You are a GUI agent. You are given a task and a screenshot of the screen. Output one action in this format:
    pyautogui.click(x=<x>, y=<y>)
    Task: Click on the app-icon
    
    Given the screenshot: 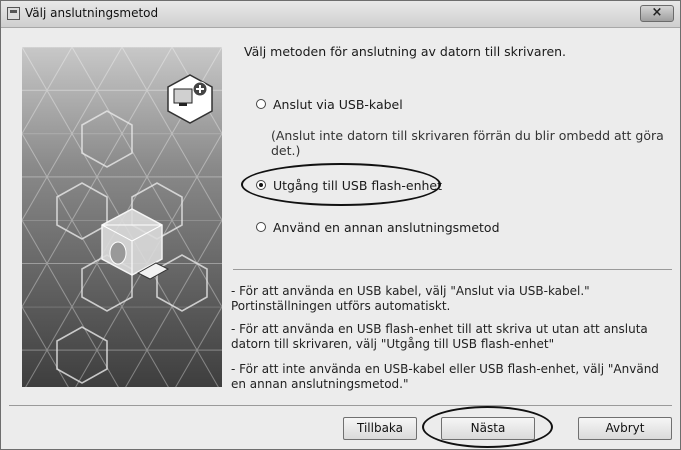 What is the action you would take?
    pyautogui.click(x=13, y=13)
    